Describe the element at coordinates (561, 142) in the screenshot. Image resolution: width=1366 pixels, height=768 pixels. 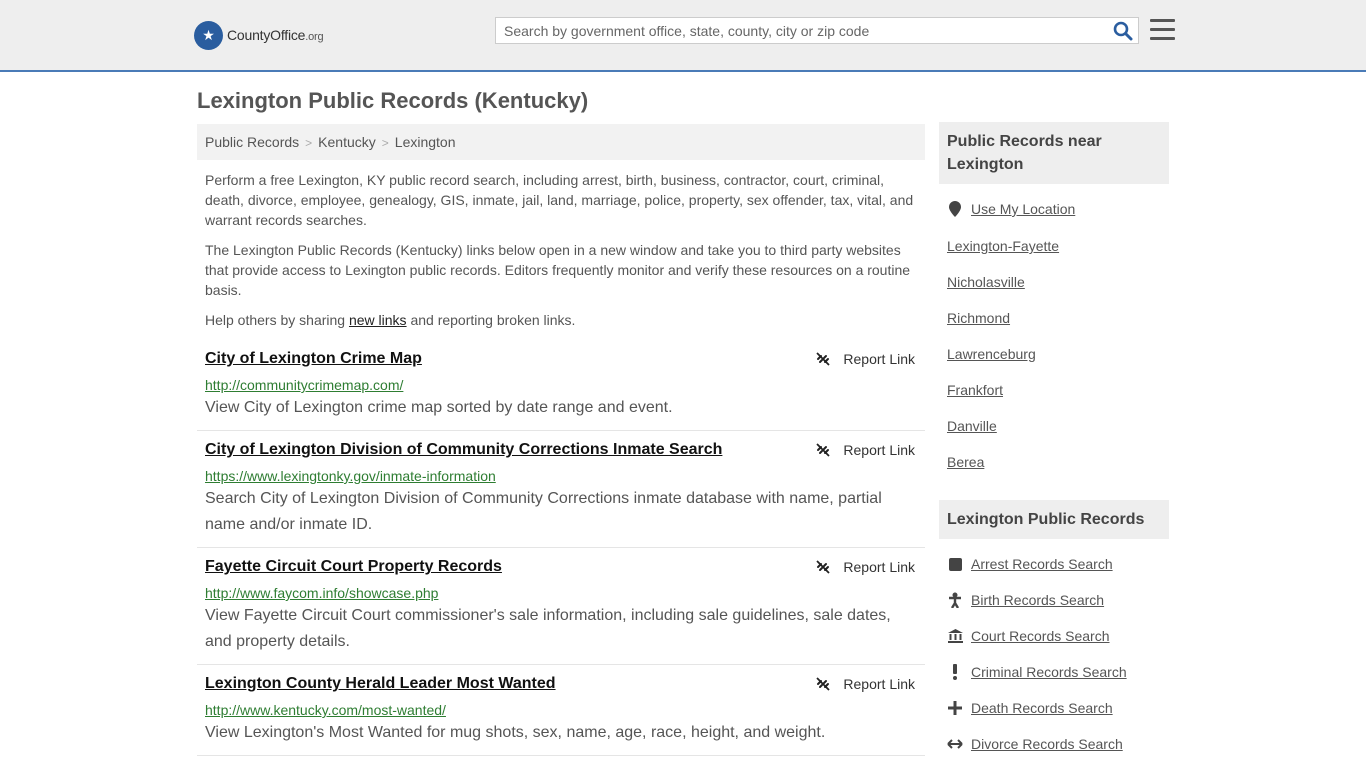
I see `breadcrumb: Public Records > Kentucky > Lexington` at that location.